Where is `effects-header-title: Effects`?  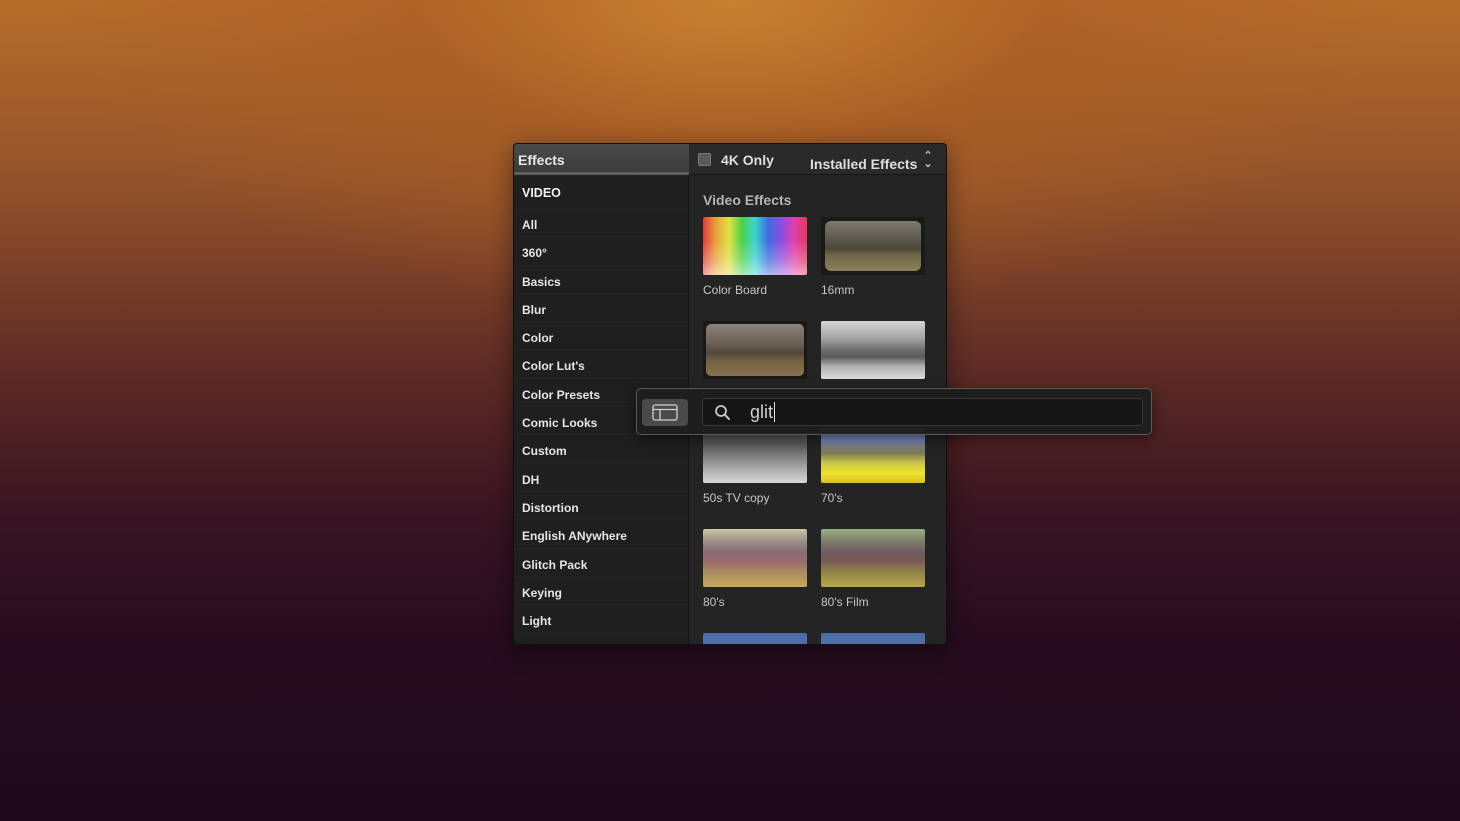
effects-header-title: Effects is located at coordinates (541, 160).